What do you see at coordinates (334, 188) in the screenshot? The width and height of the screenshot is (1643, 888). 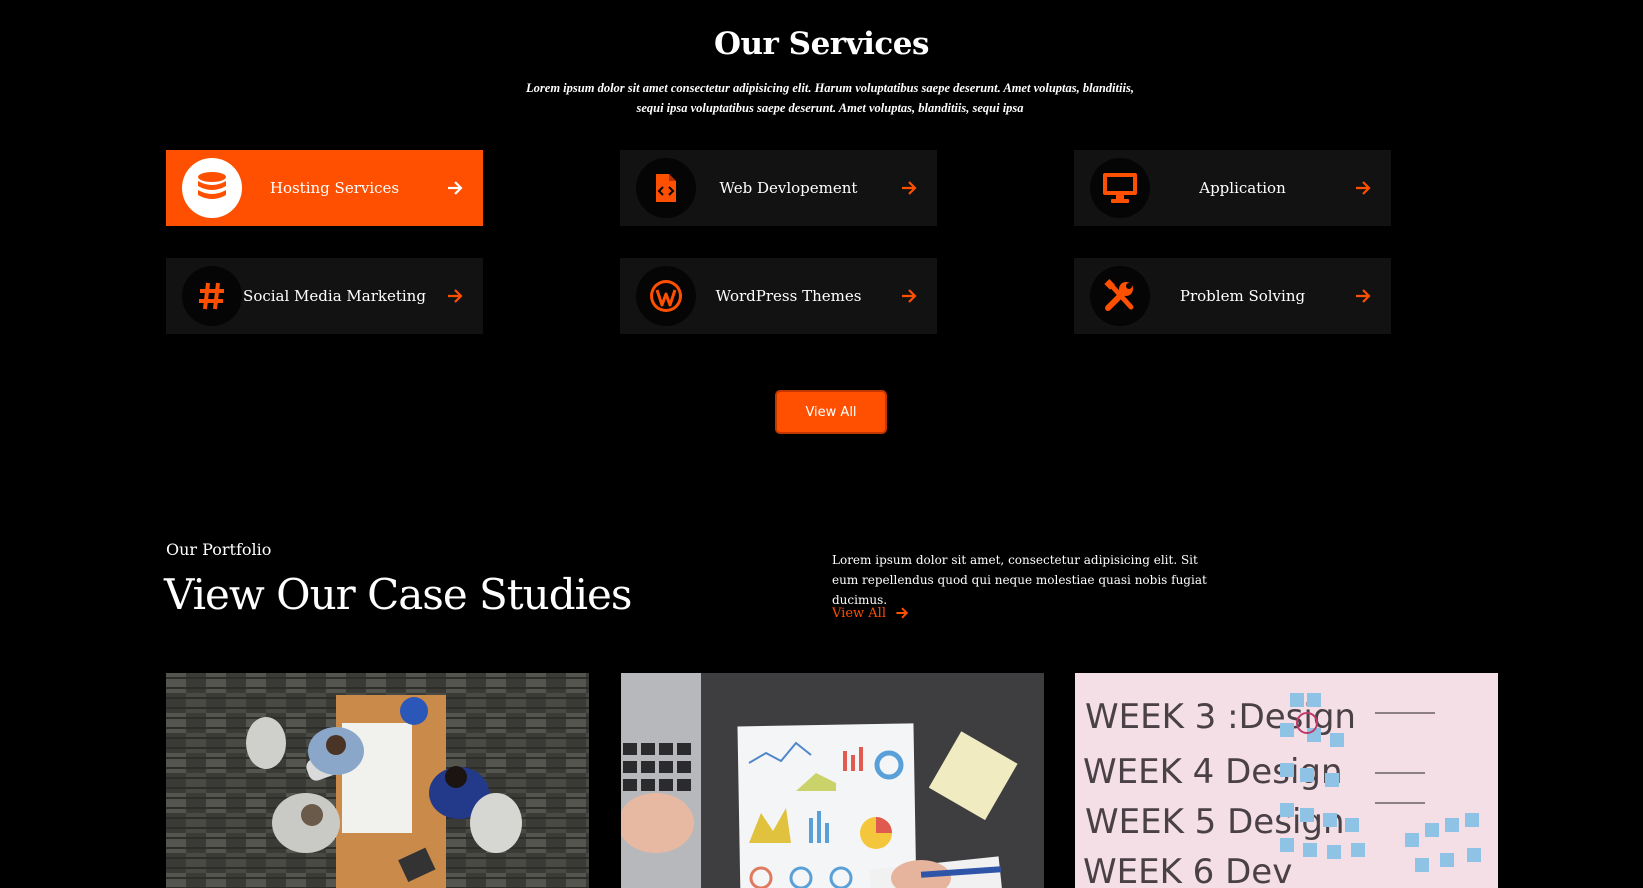 I see `service-label: Hosting Services` at bounding box center [334, 188].